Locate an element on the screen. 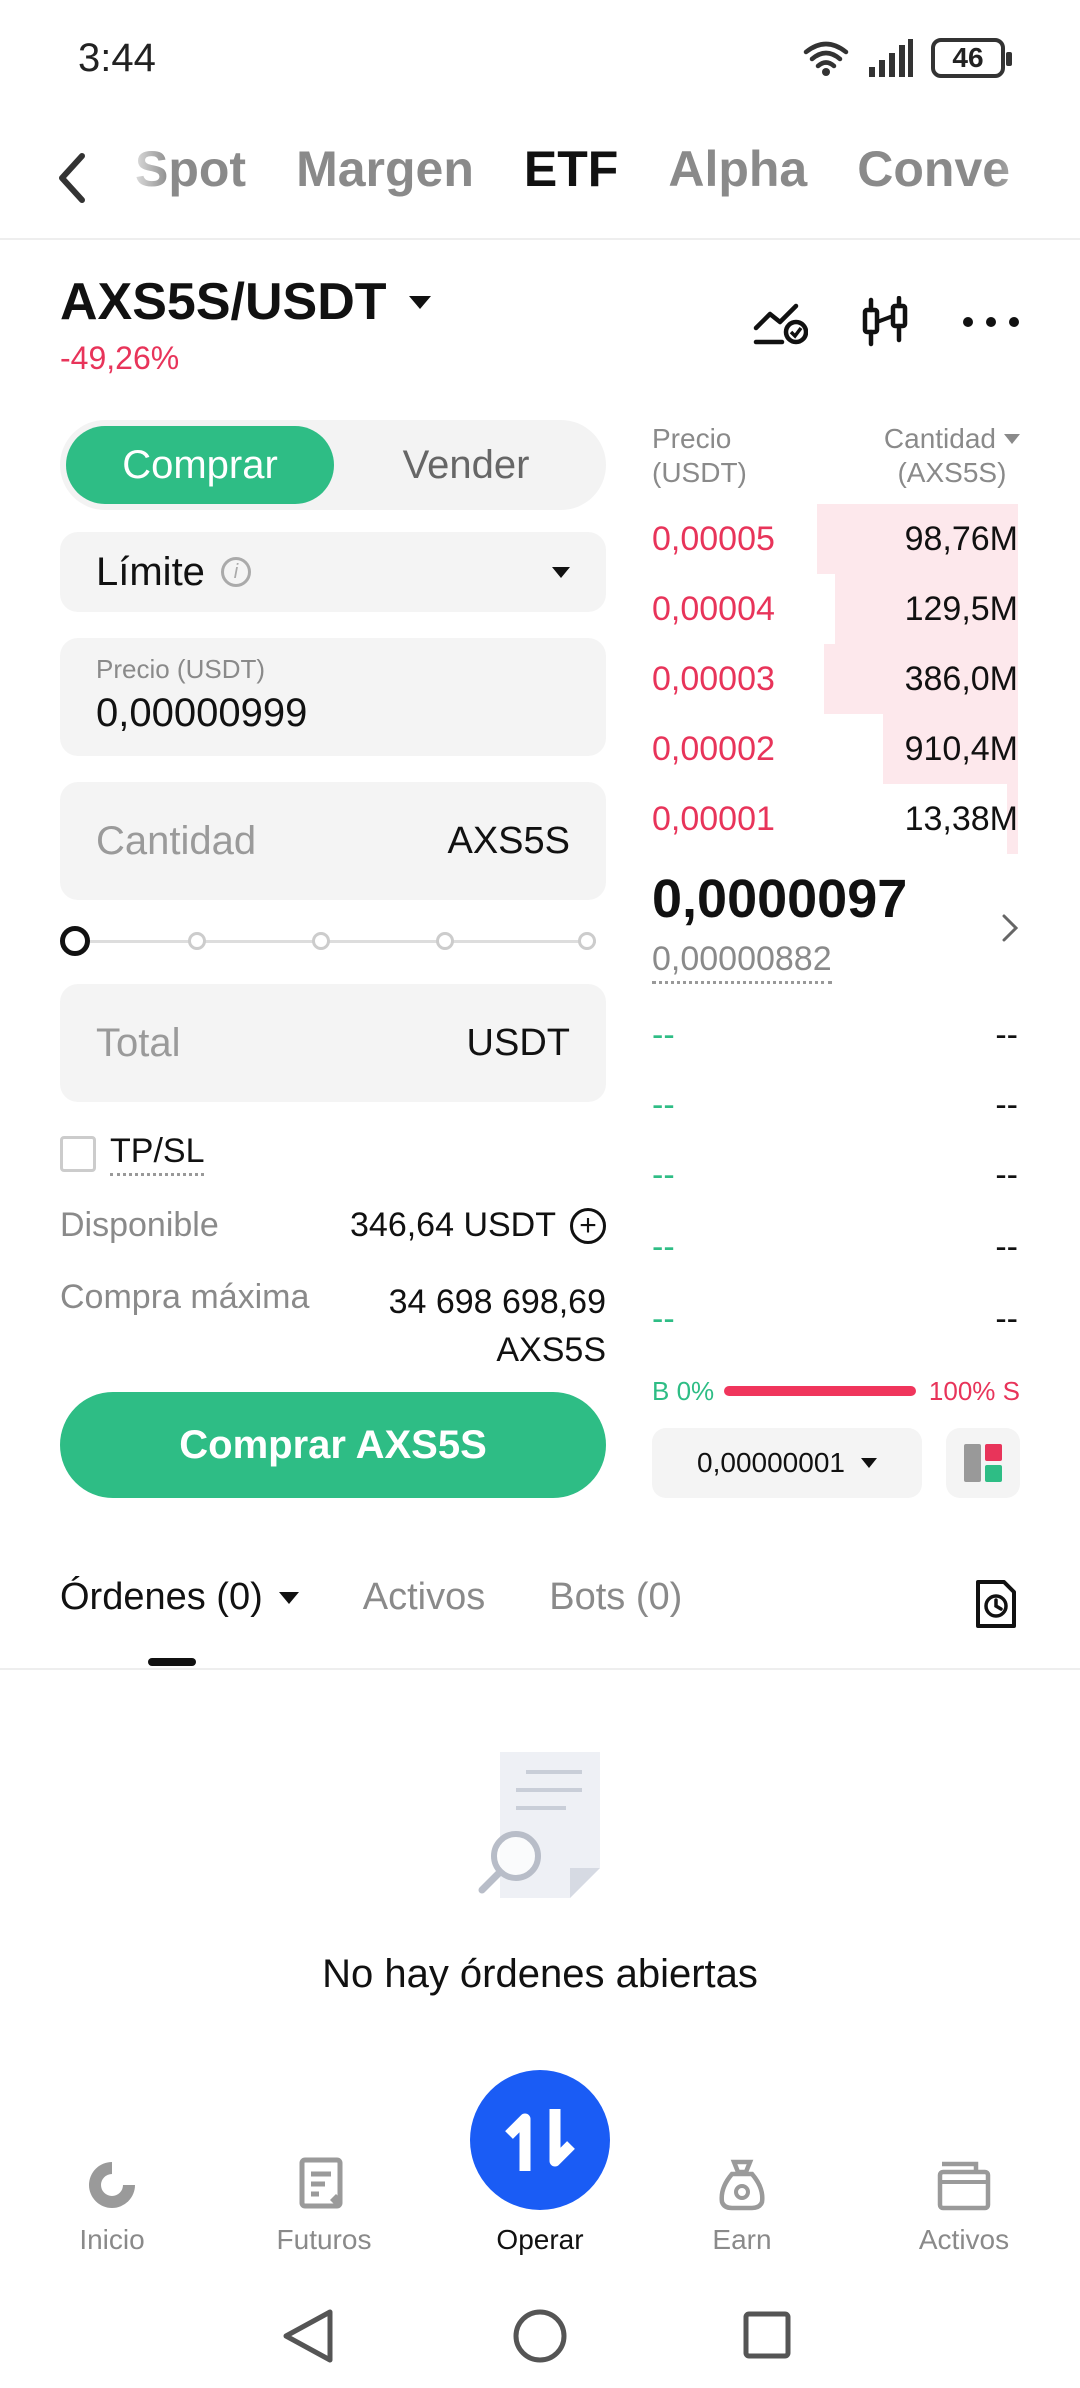 The height and width of the screenshot is (2388, 1080). qty-header-line1: Cantidad is located at coordinates (939, 438).